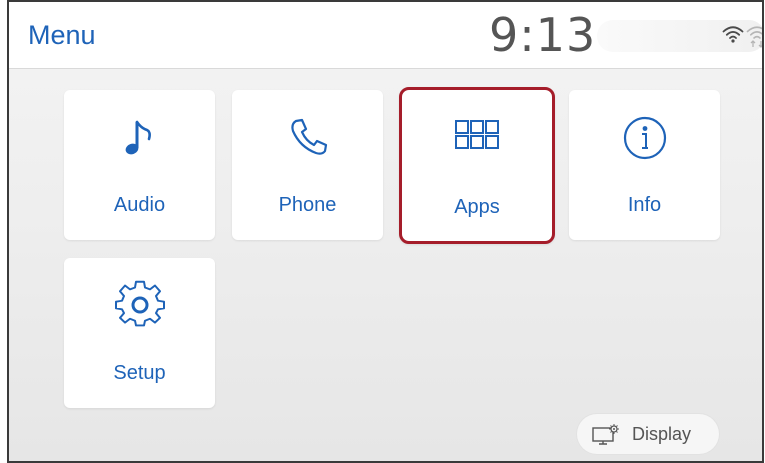 This screenshot has width=765, height=463. What do you see at coordinates (645, 137) in the screenshot?
I see `info-icon` at bounding box center [645, 137].